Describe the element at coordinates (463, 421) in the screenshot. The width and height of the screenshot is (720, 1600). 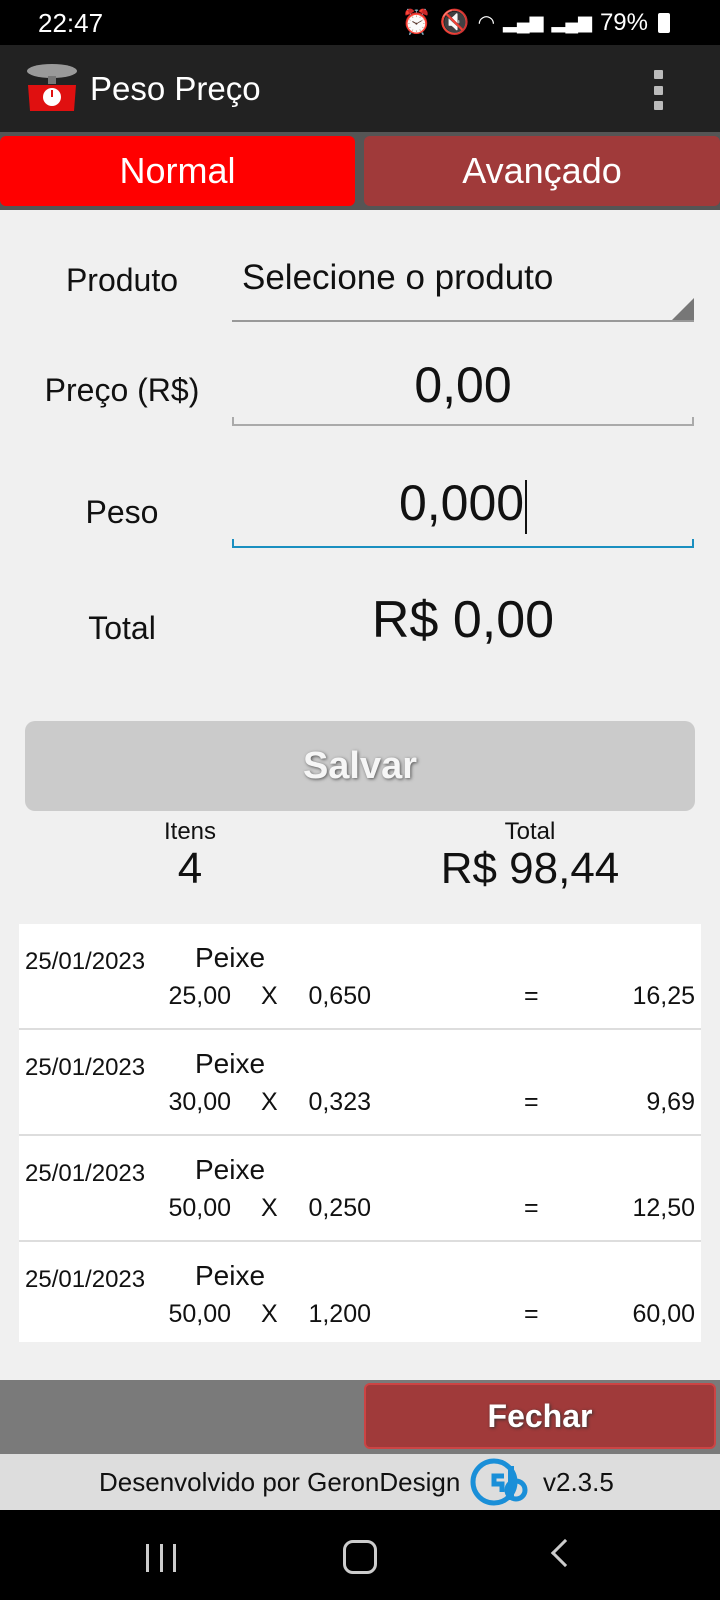
I see `price-input-underline` at that location.